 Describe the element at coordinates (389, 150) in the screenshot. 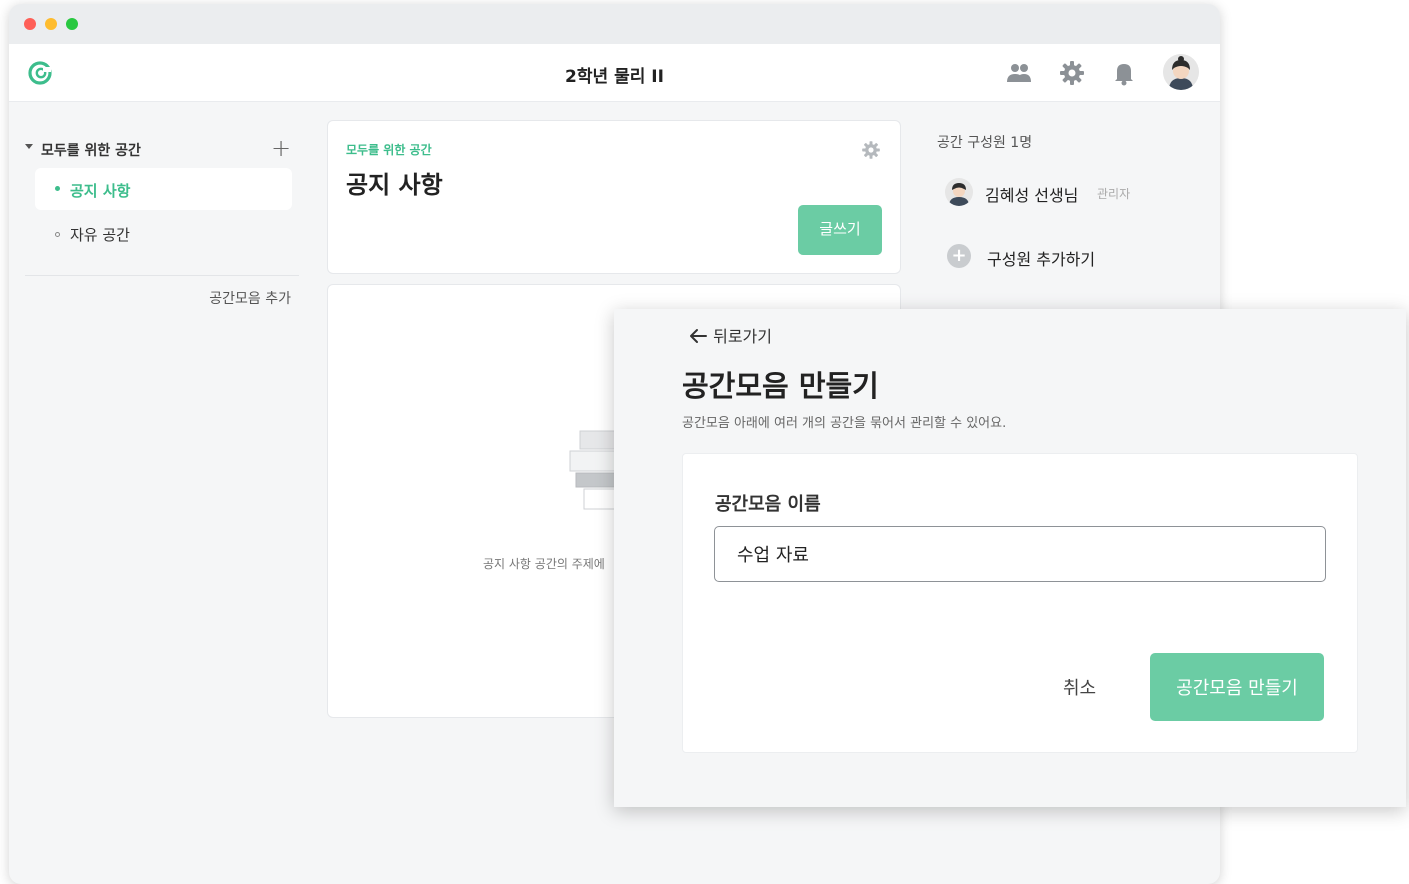

I see `space-group-label: 모두를 위한 공간` at that location.